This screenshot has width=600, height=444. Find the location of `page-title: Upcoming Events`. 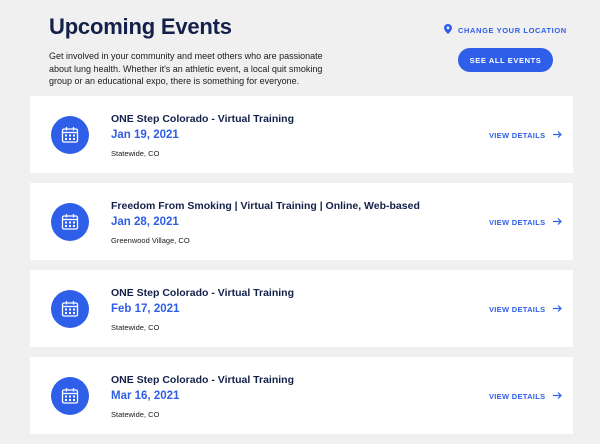

page-title: Upcoming Events is located at coordinates (140, 26).